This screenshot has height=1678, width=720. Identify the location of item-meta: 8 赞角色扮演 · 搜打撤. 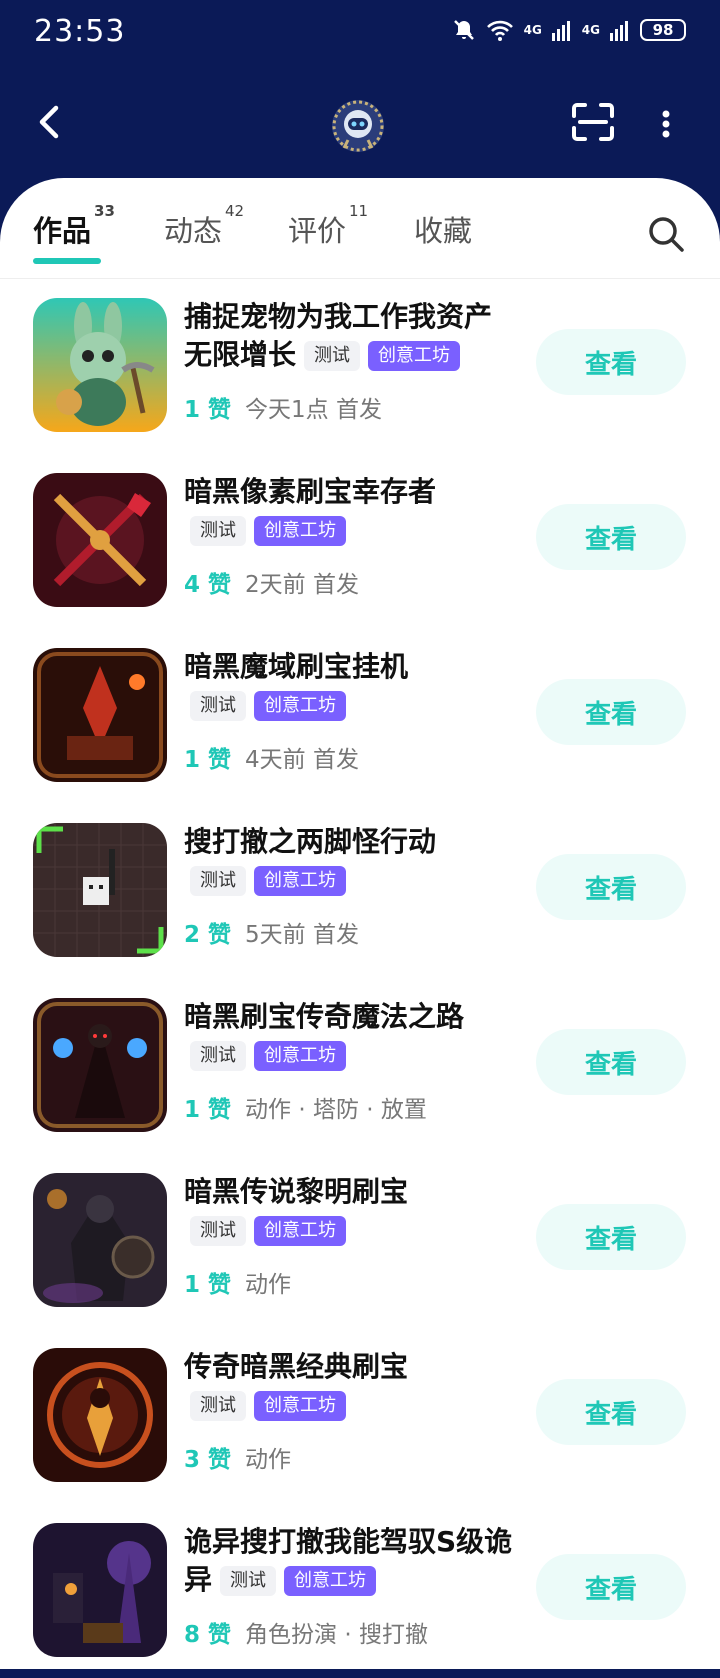
(306, 1632).